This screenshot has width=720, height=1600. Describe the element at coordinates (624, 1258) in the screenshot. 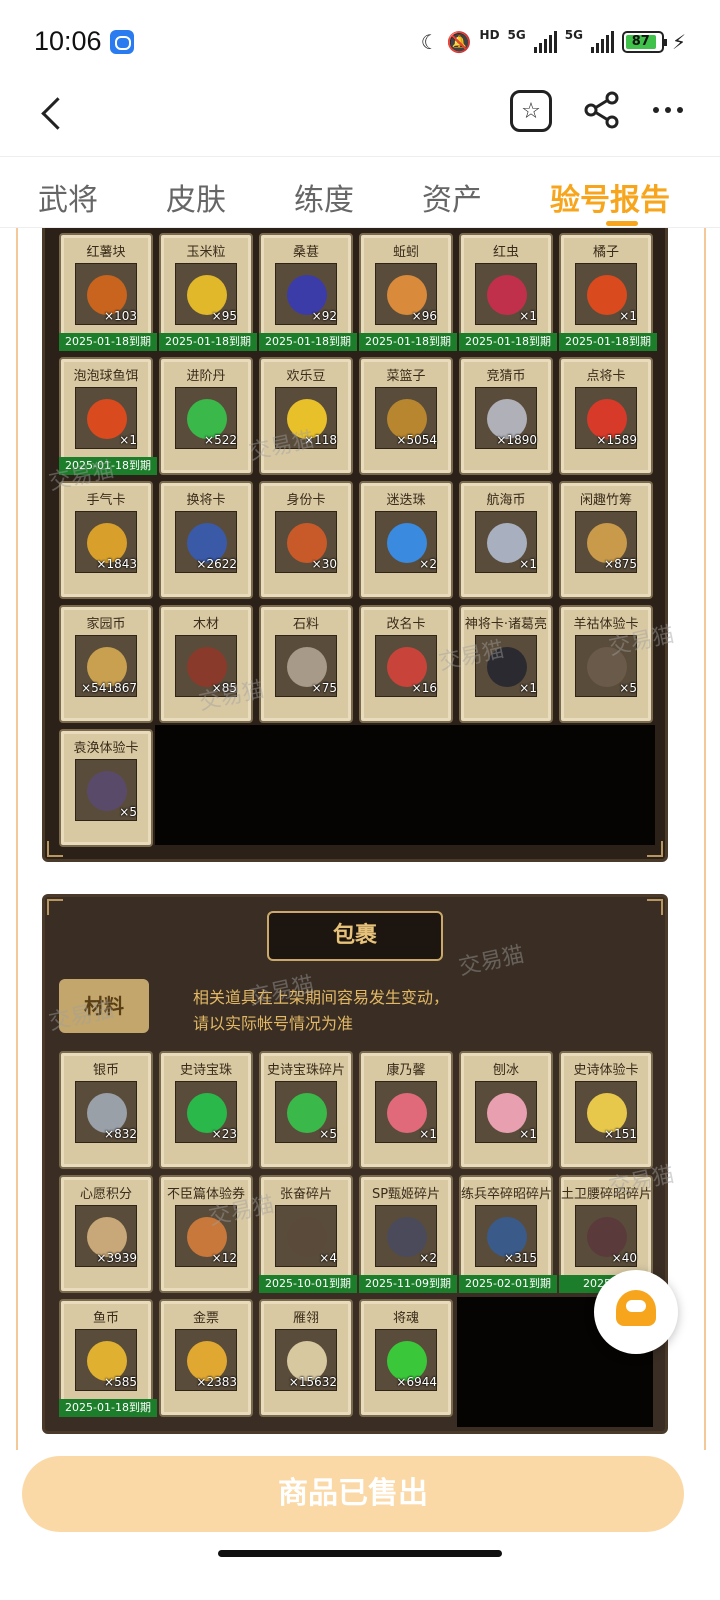

I see `item-quantity: ×40` at that location.